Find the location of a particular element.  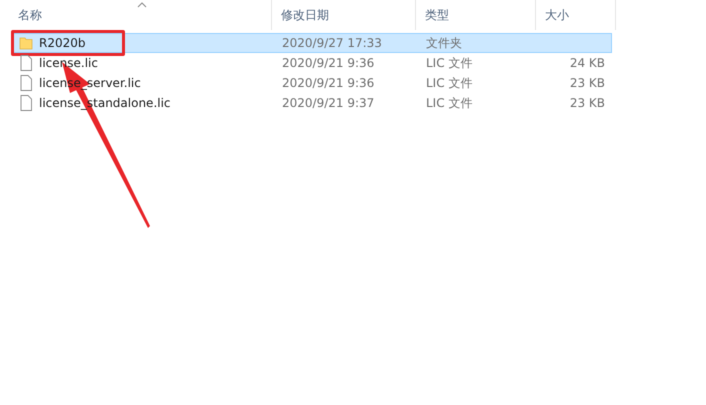

file-row: license.lic 2020/9/21 9:36 LIC 文件 24 KB is located at coordinates (312, 63).